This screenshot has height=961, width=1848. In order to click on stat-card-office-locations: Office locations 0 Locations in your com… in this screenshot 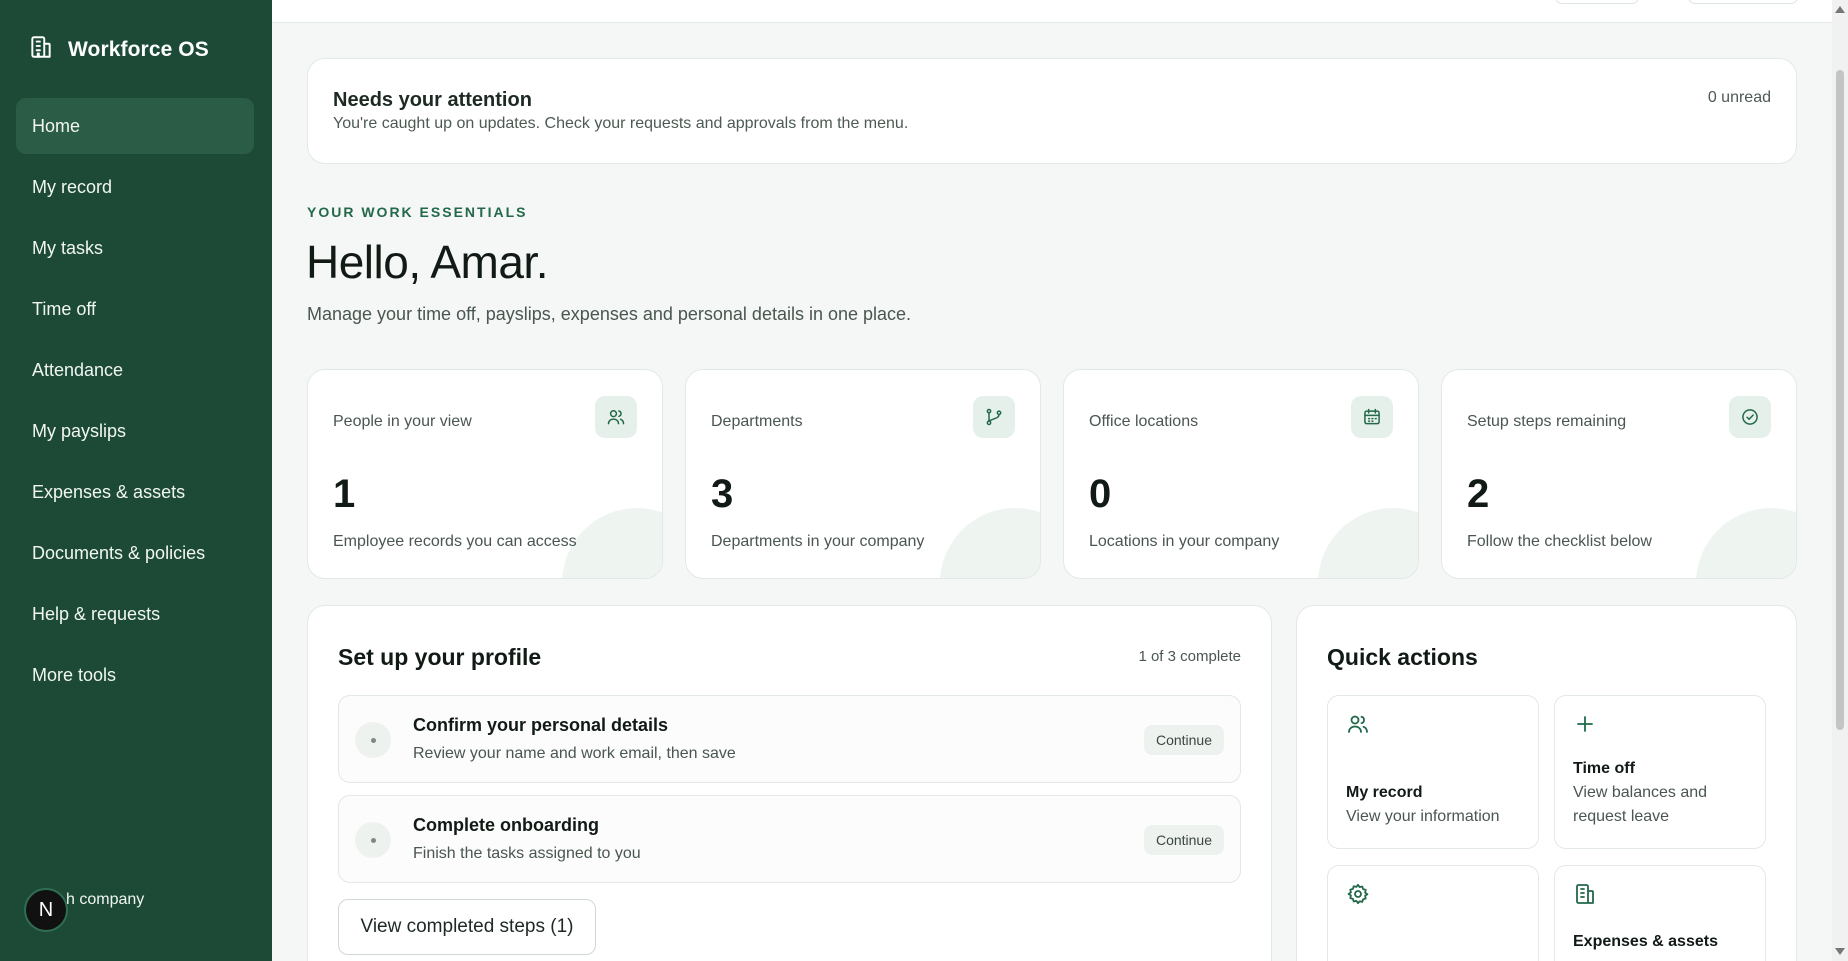, I will do `click(1241, 474)`.